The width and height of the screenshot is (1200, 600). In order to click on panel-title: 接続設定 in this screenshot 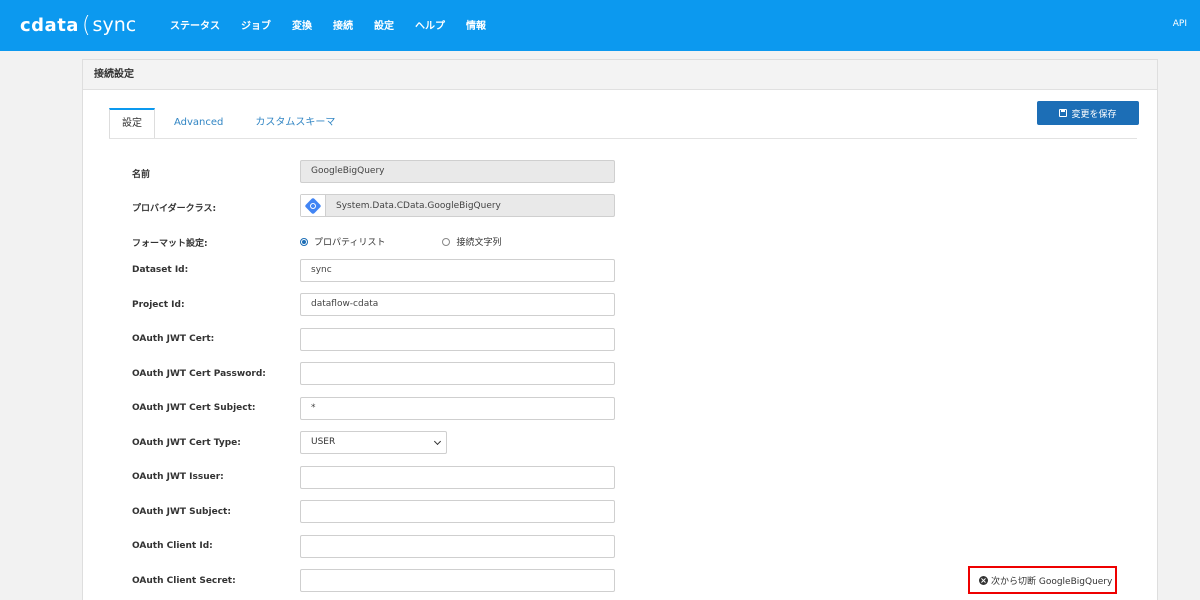, I will do `click(620, 75)`.